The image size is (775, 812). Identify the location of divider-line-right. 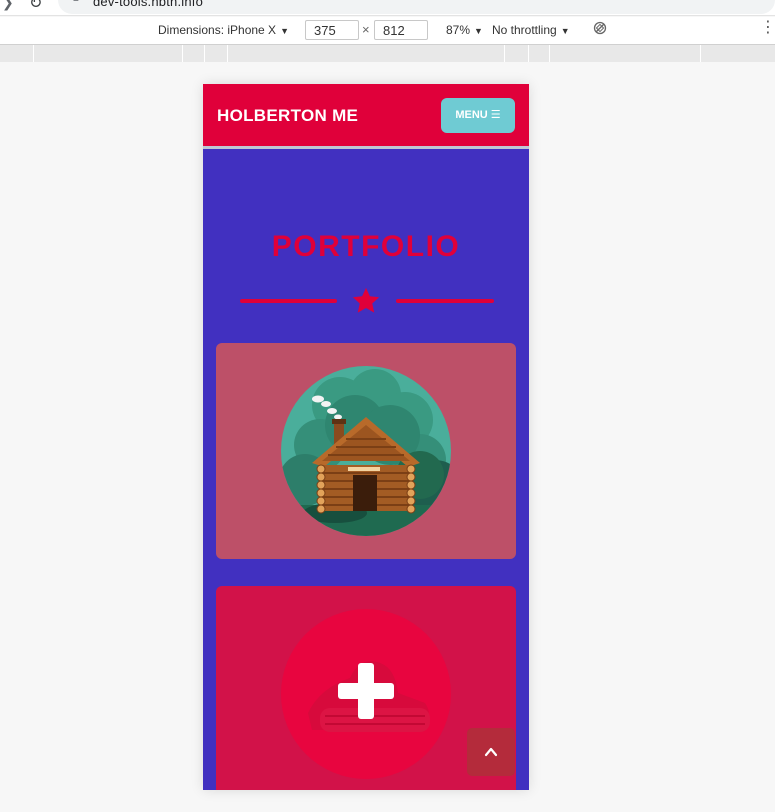
(445, 301).